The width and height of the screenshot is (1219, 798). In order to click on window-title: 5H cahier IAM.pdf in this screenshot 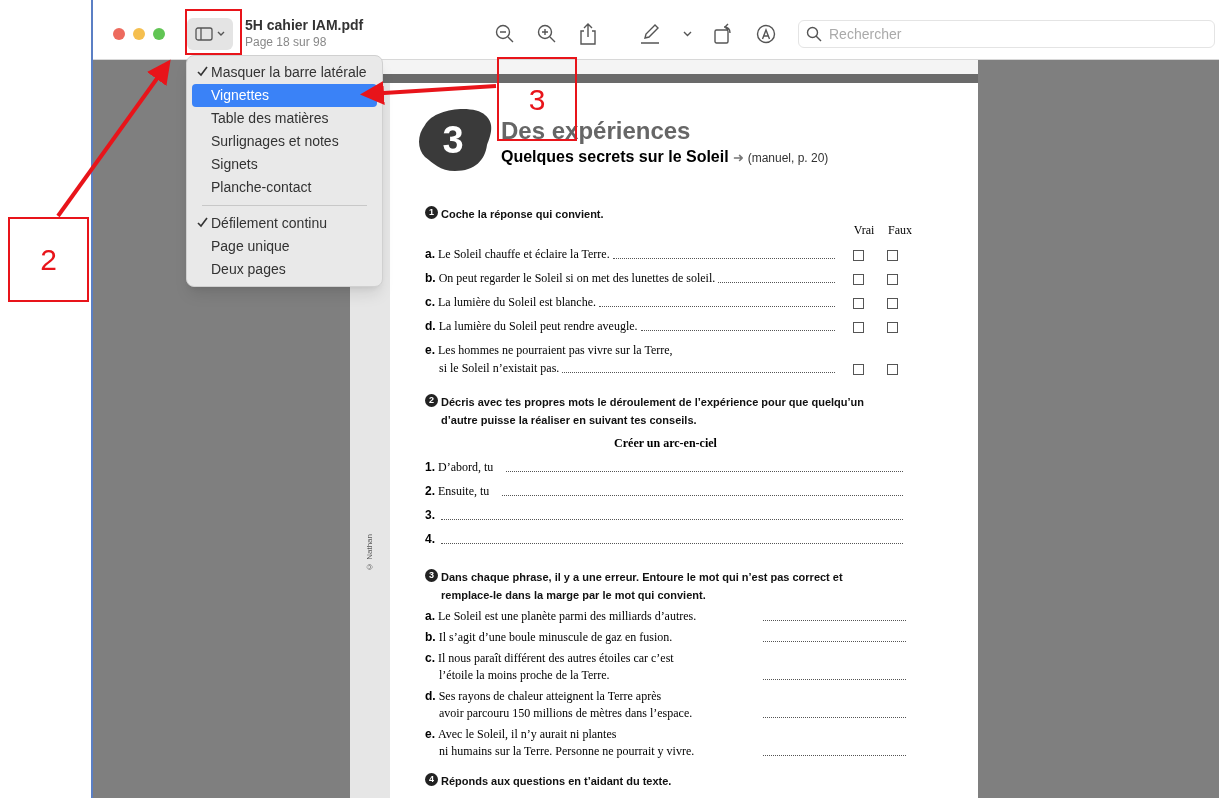, I will do `click(305, 26)`.